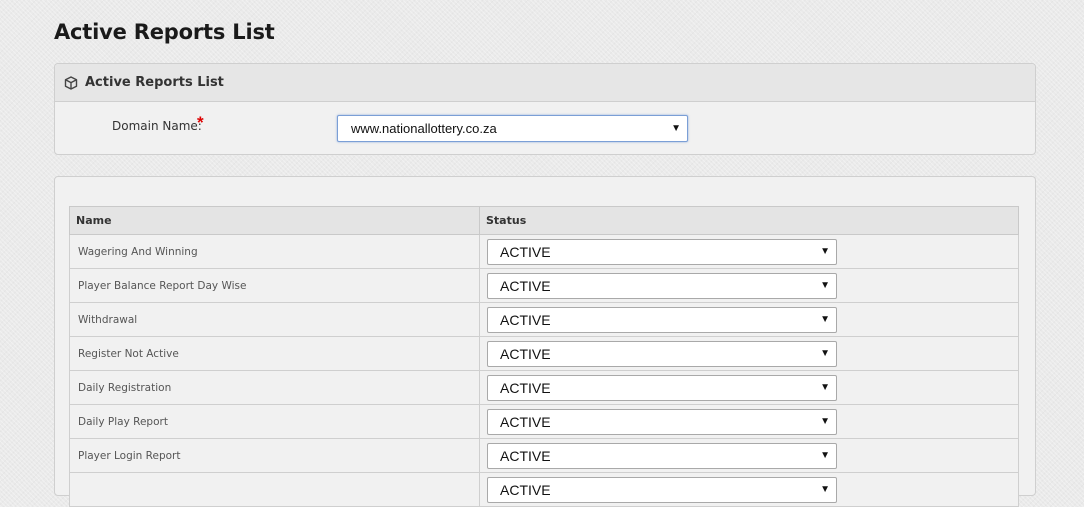 This screenshot has height=507, width=1084. I want to click on report-name-cell: Register Not Active, so click(274, 353).